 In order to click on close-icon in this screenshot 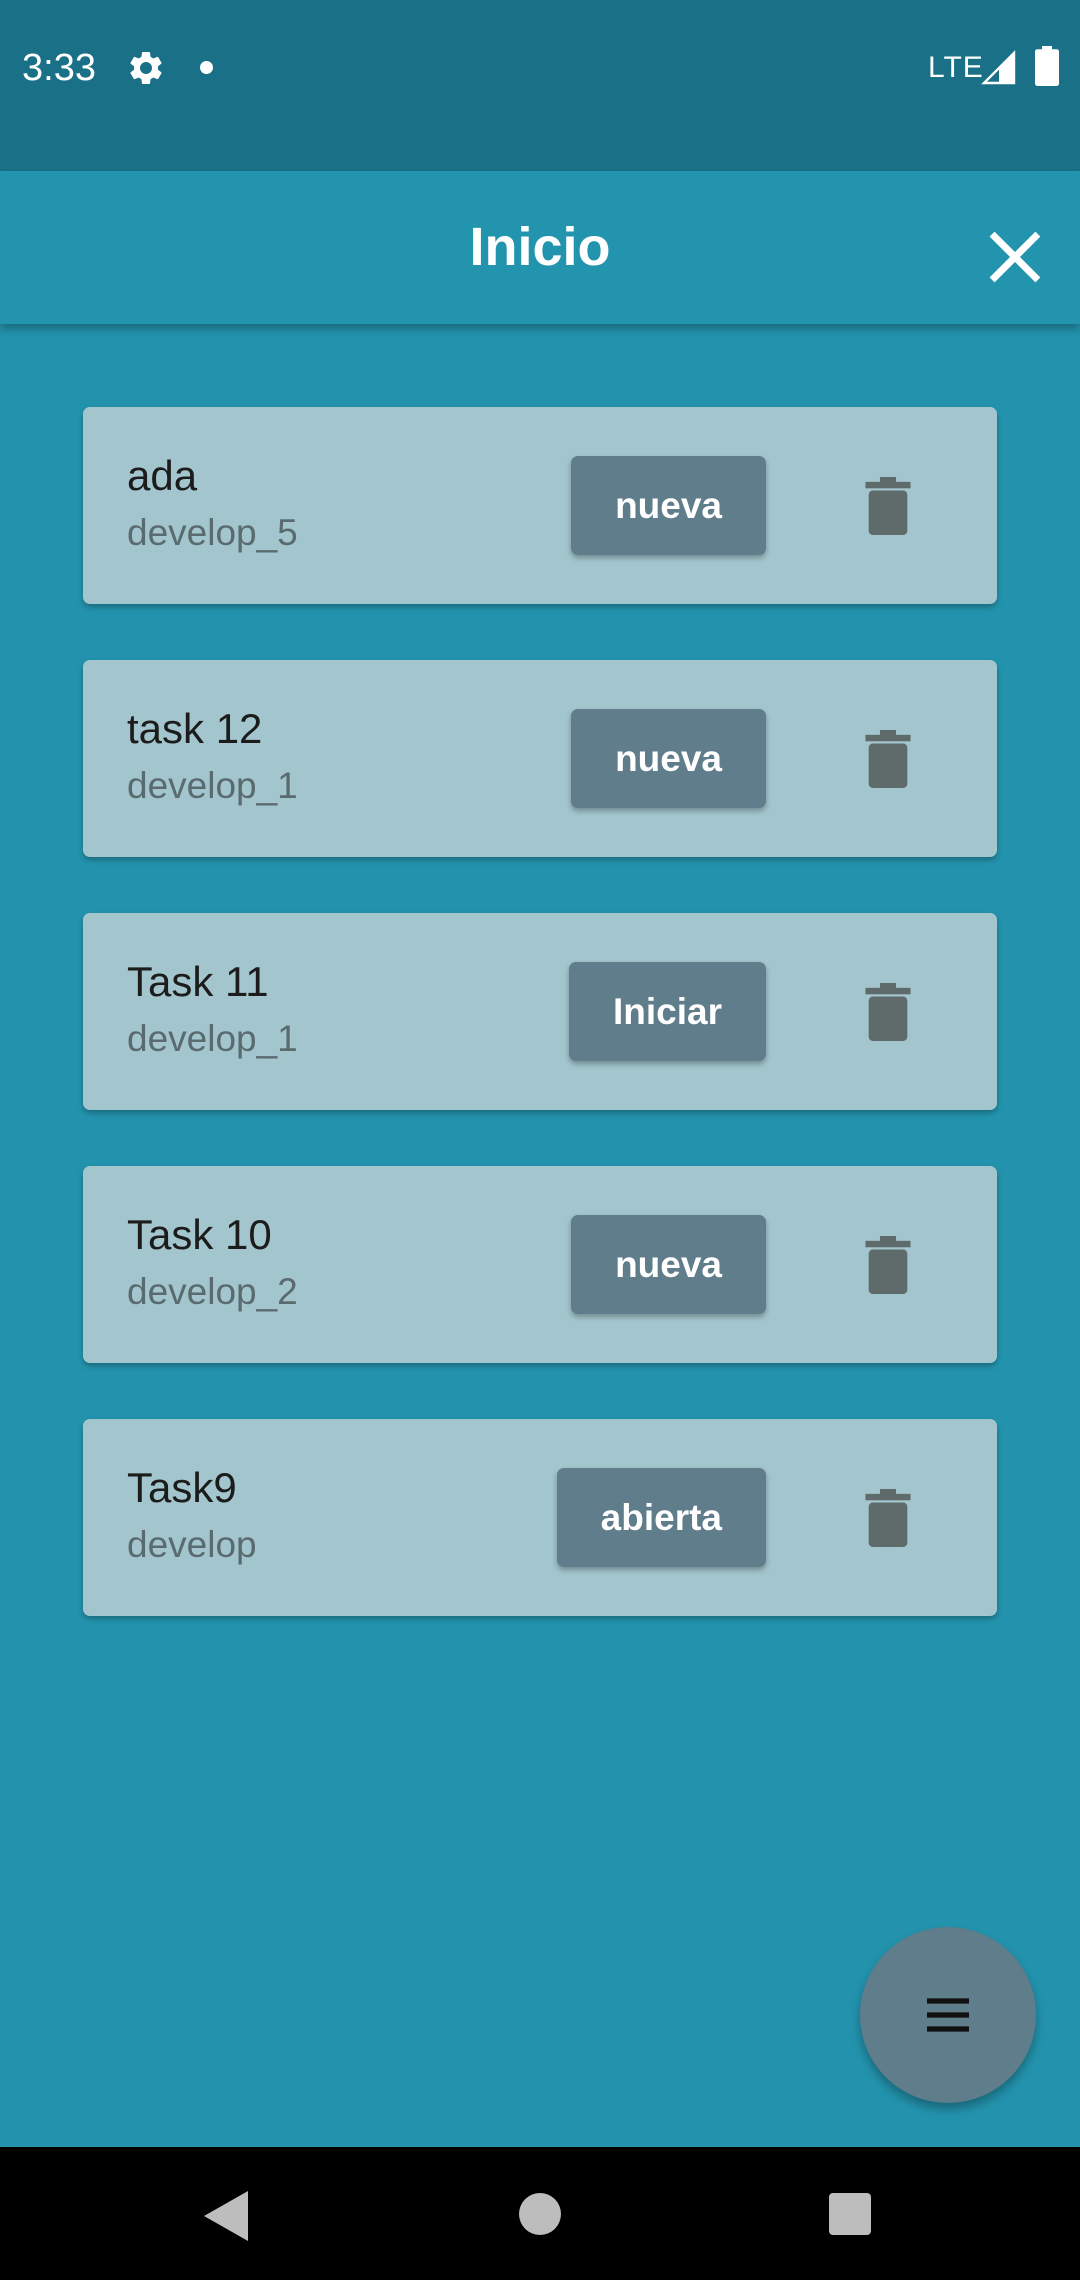, I will do `click(1015, 257)`.